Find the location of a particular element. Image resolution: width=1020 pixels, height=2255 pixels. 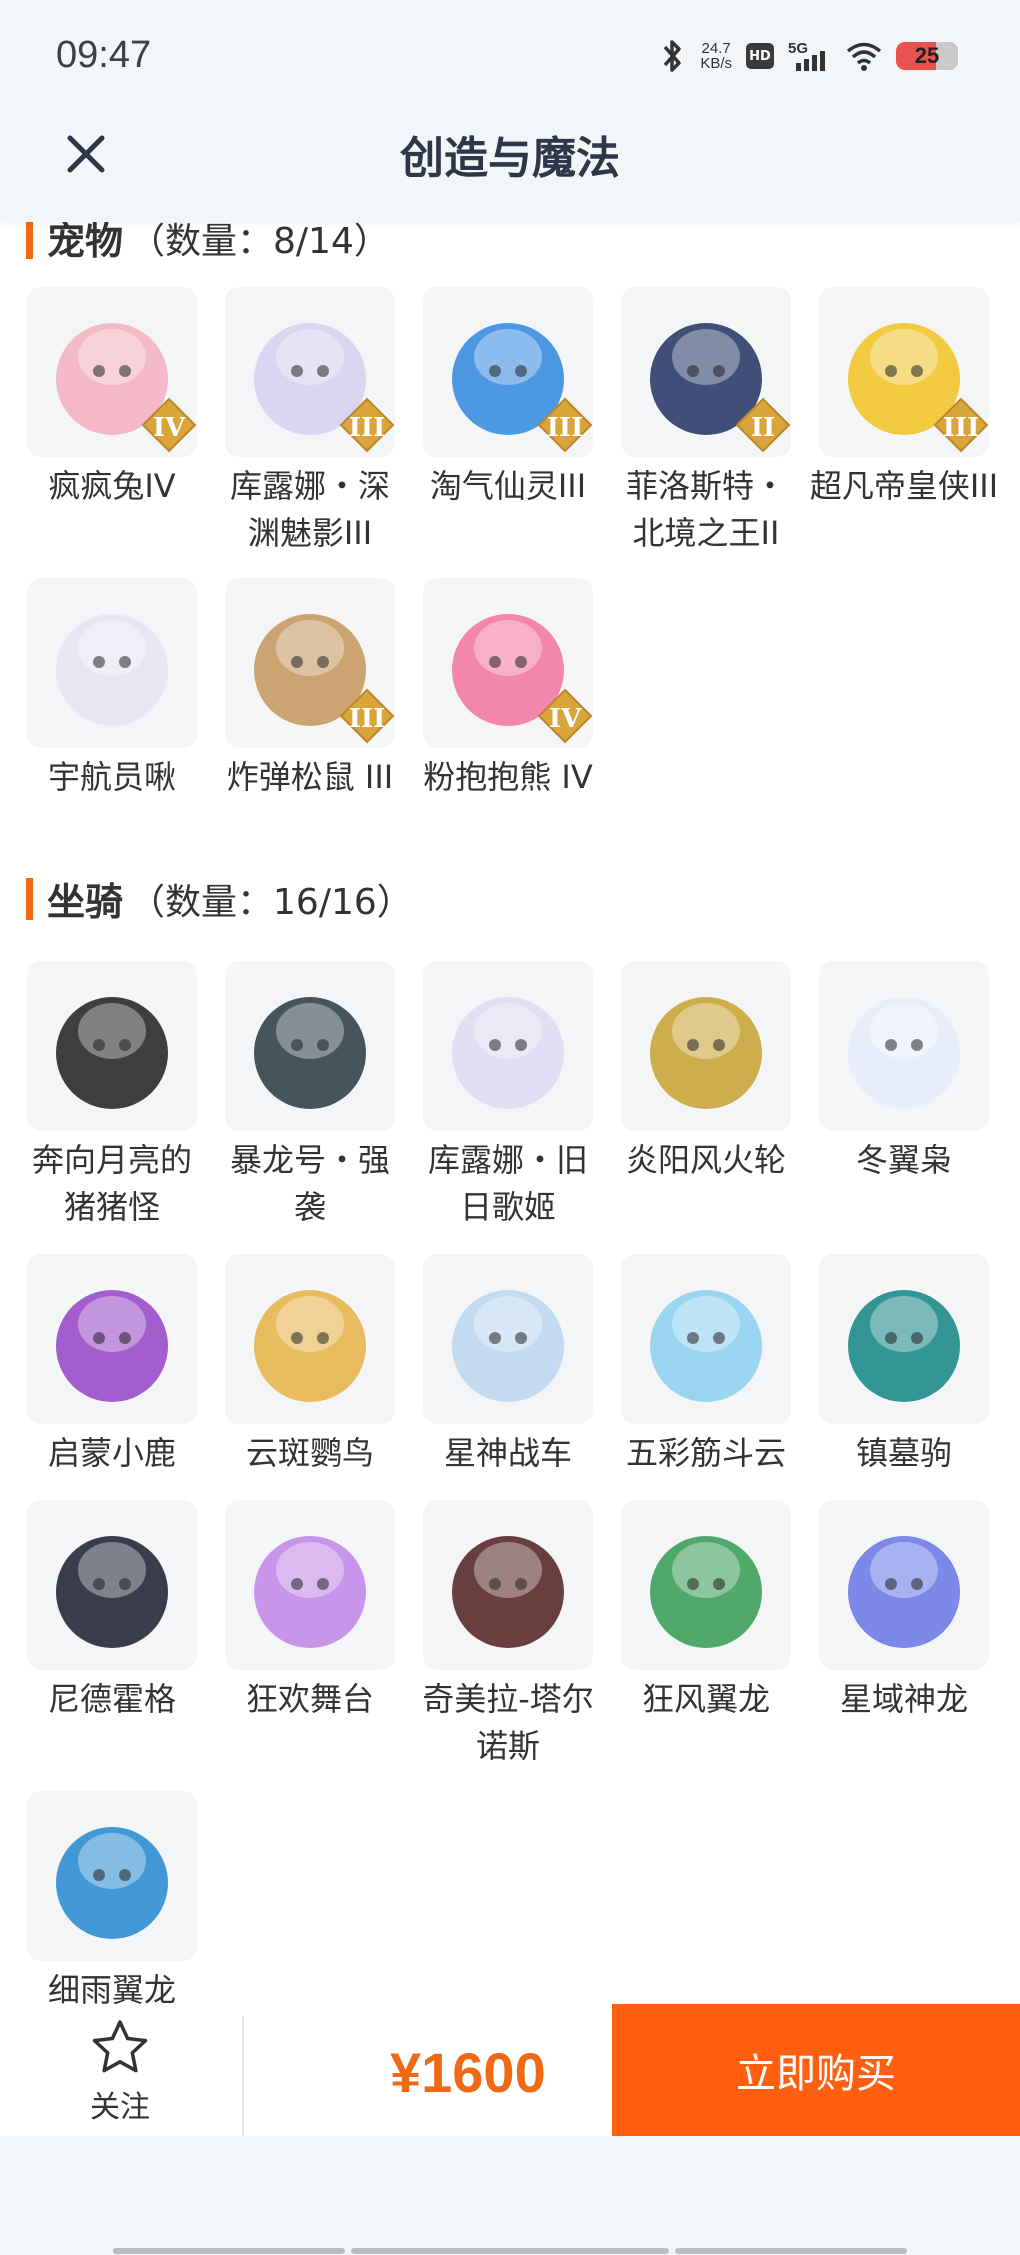

pet-item: II 菲洛斯特・北境之王II is located at coordinates (706, 422).